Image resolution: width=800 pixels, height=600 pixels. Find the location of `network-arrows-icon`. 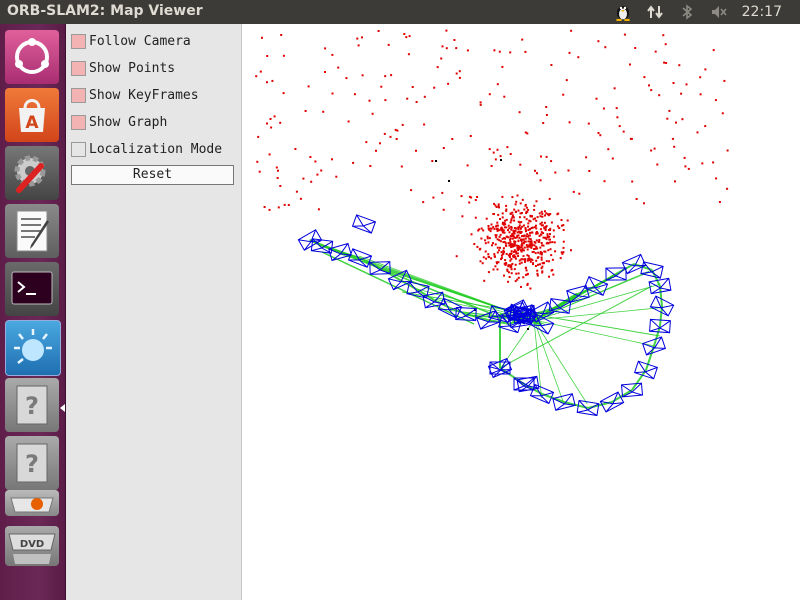

network-arrows-icon is located at coordinates (655, 12).